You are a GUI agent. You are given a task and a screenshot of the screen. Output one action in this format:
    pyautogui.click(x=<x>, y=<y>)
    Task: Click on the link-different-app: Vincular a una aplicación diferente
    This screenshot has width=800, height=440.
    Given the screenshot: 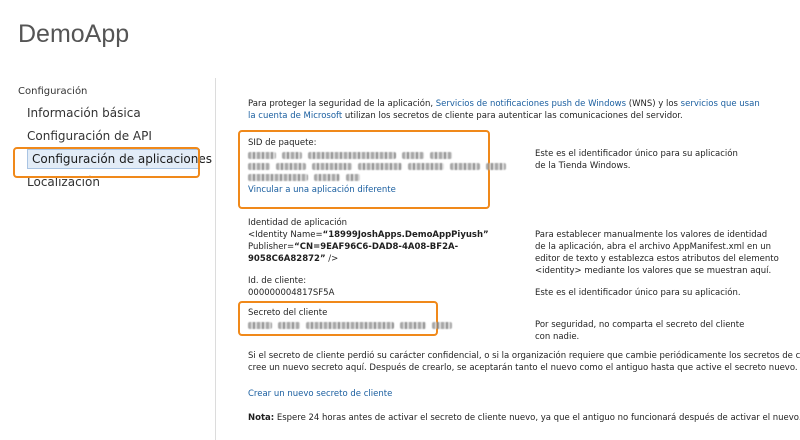 What is the action you would take?
    pyautogui.click(x=322, y=190)
    